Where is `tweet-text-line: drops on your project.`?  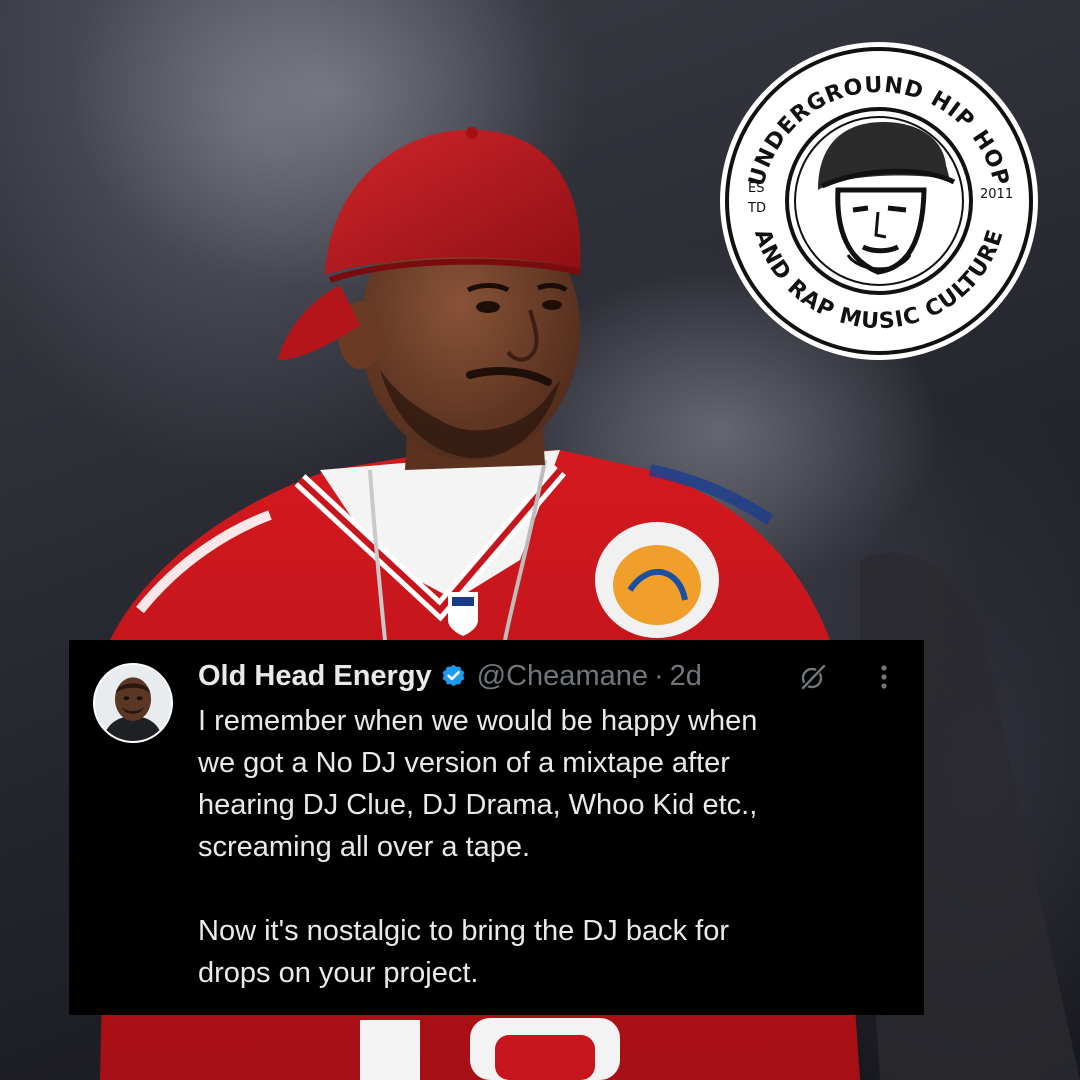
tweet-text-line: drops on your project. is located at coordinates (338, 973).